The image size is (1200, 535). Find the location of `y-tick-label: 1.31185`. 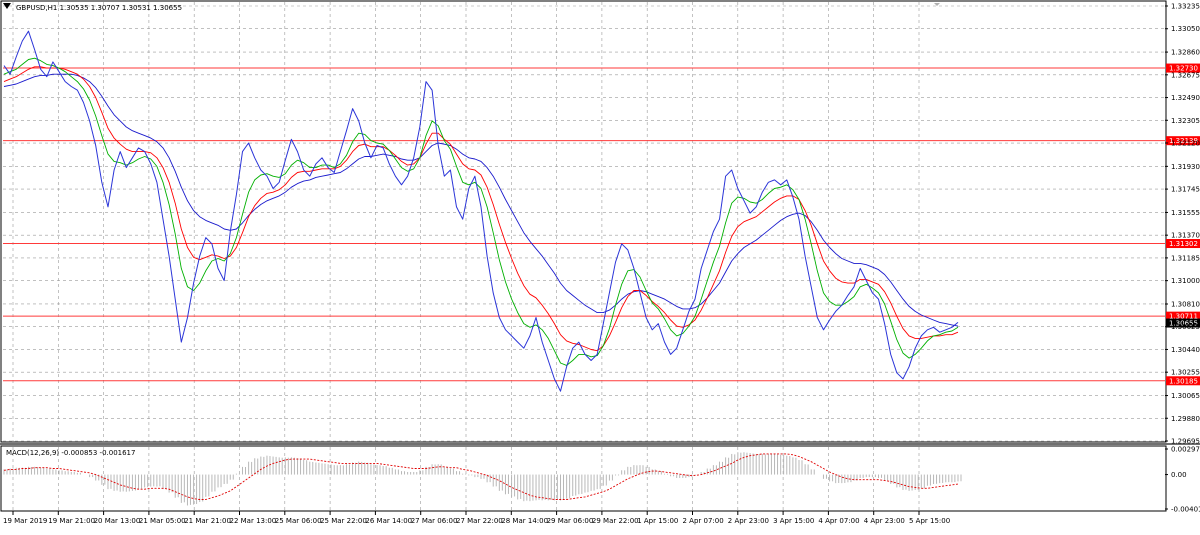

y-tick-label: 1.31185 is located at coordinates (1185, 258).